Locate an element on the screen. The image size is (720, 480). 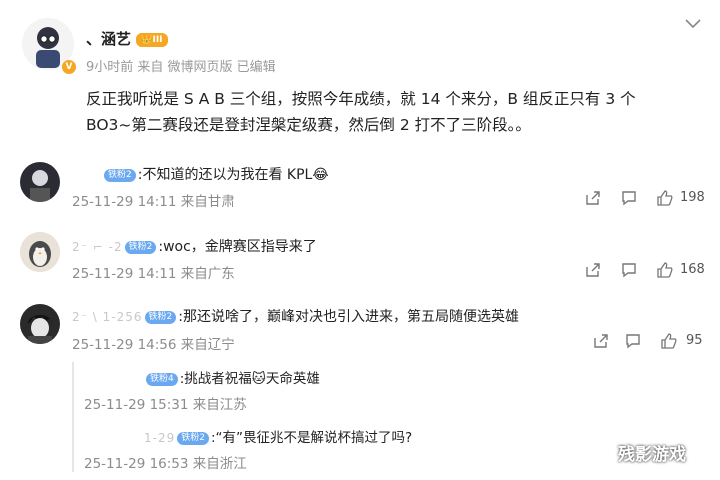
comment-line: 铁粉2:不知道的还以为我在看 KPL😂 is located at coordinates (200, 174).